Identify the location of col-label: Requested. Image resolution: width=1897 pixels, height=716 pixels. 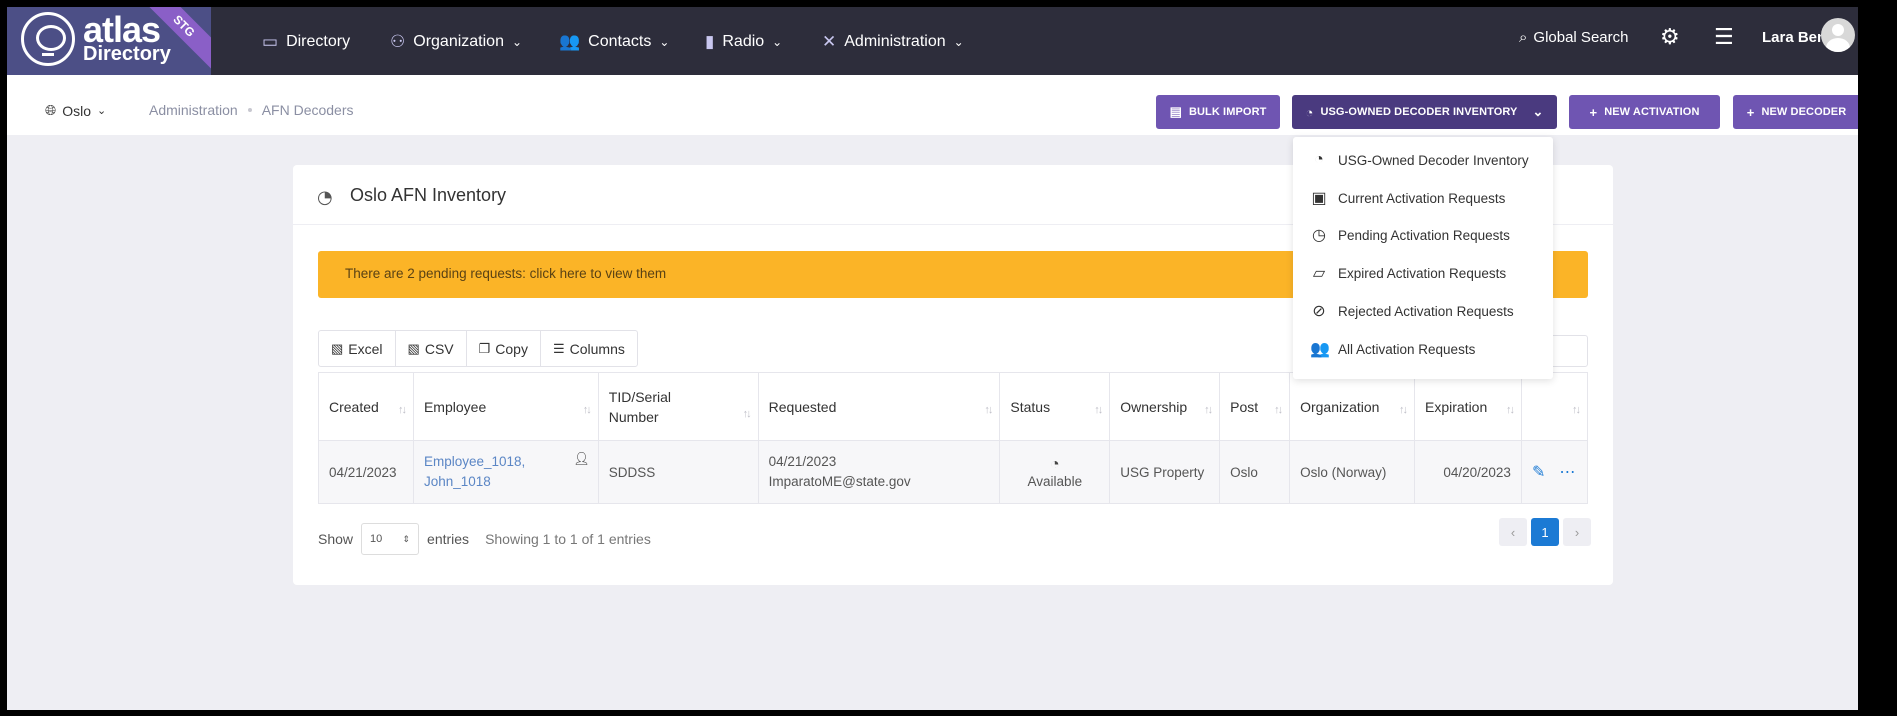
(802, 406).